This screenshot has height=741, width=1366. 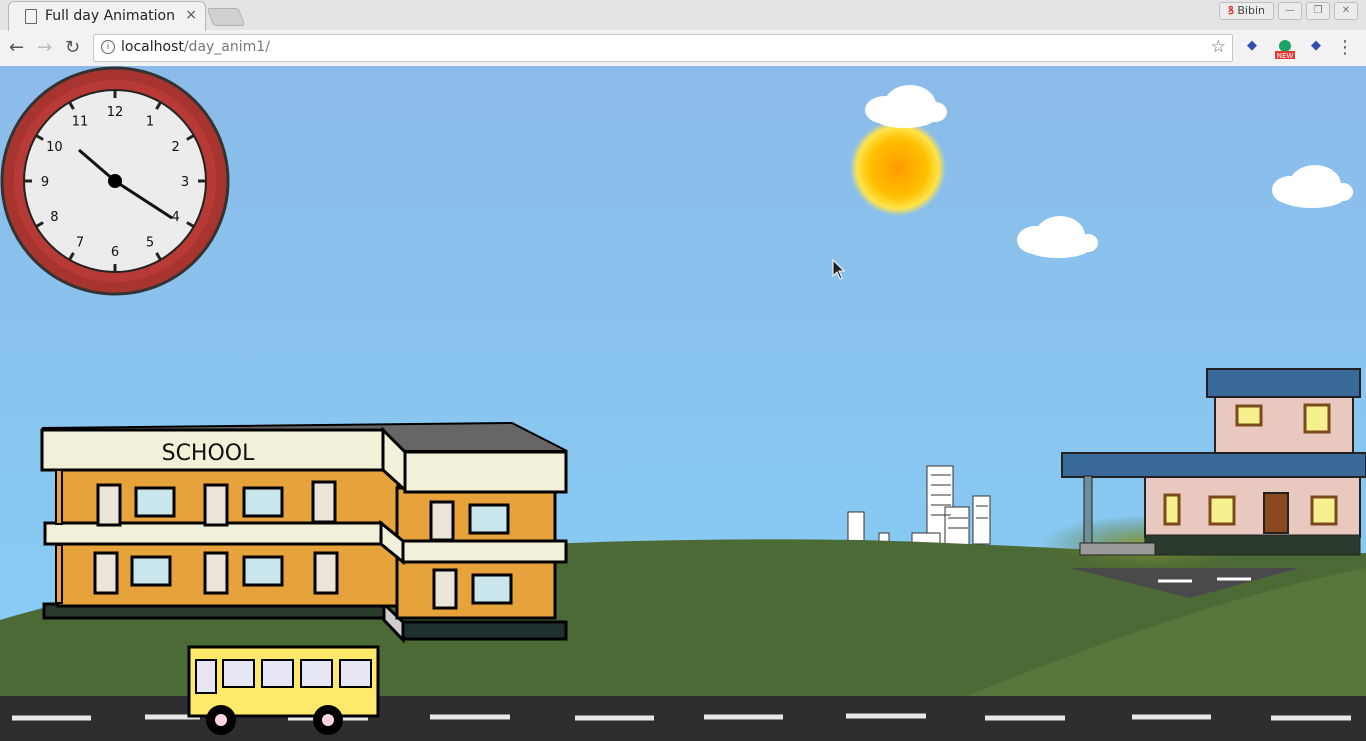 I want to click on clock-number: 11, so click(x=80, y=121).